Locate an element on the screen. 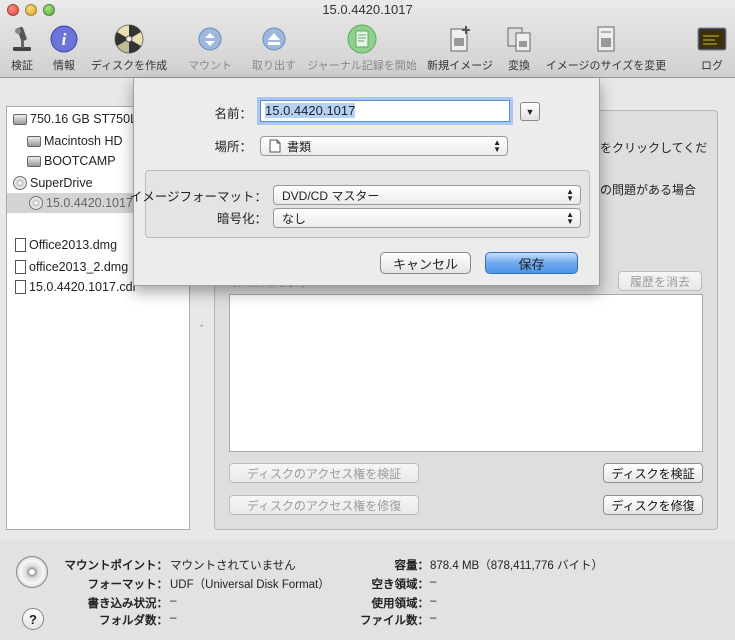 This screenshot has height=640, width=735. location-label: 場所： is located at coordinates (233, 147).